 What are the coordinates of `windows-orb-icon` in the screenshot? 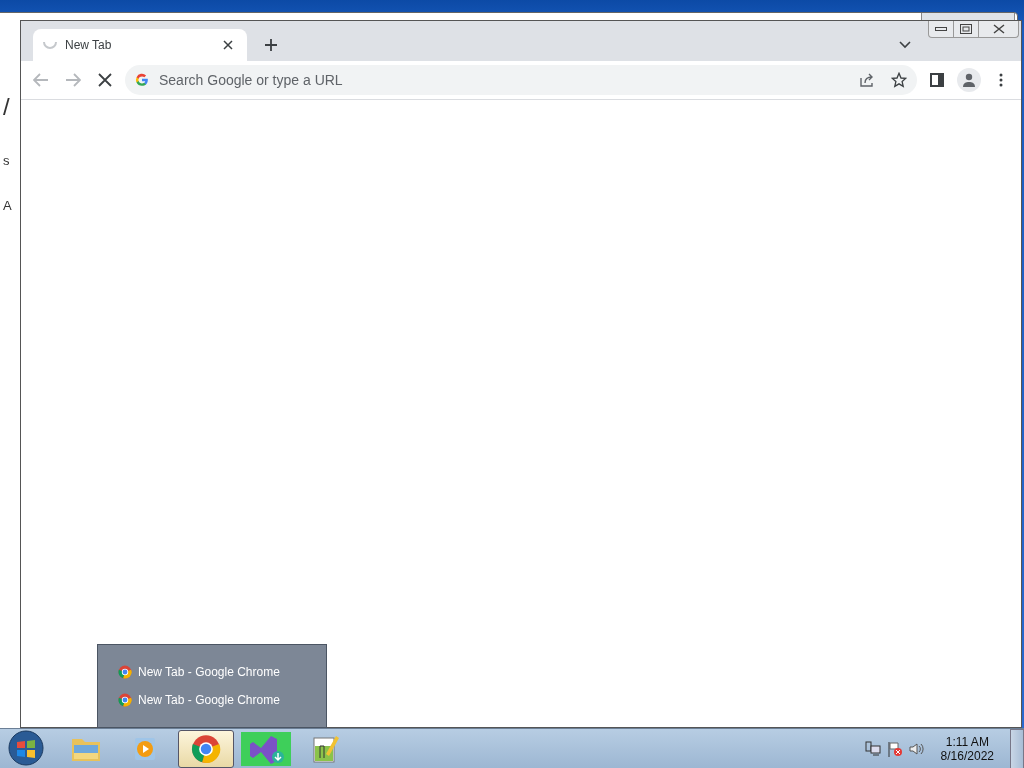 It's located at (26, 747).